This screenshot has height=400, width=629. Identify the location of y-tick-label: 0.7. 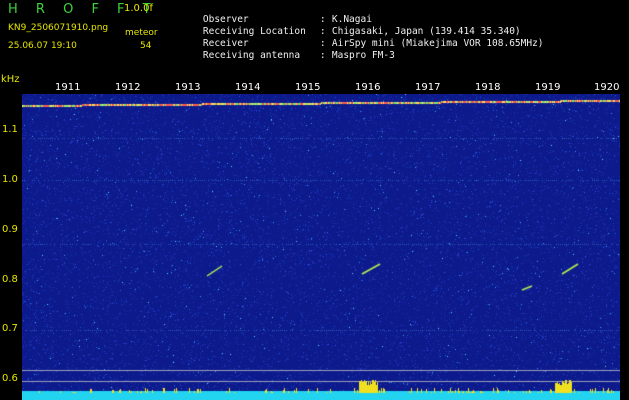
(10, 328).